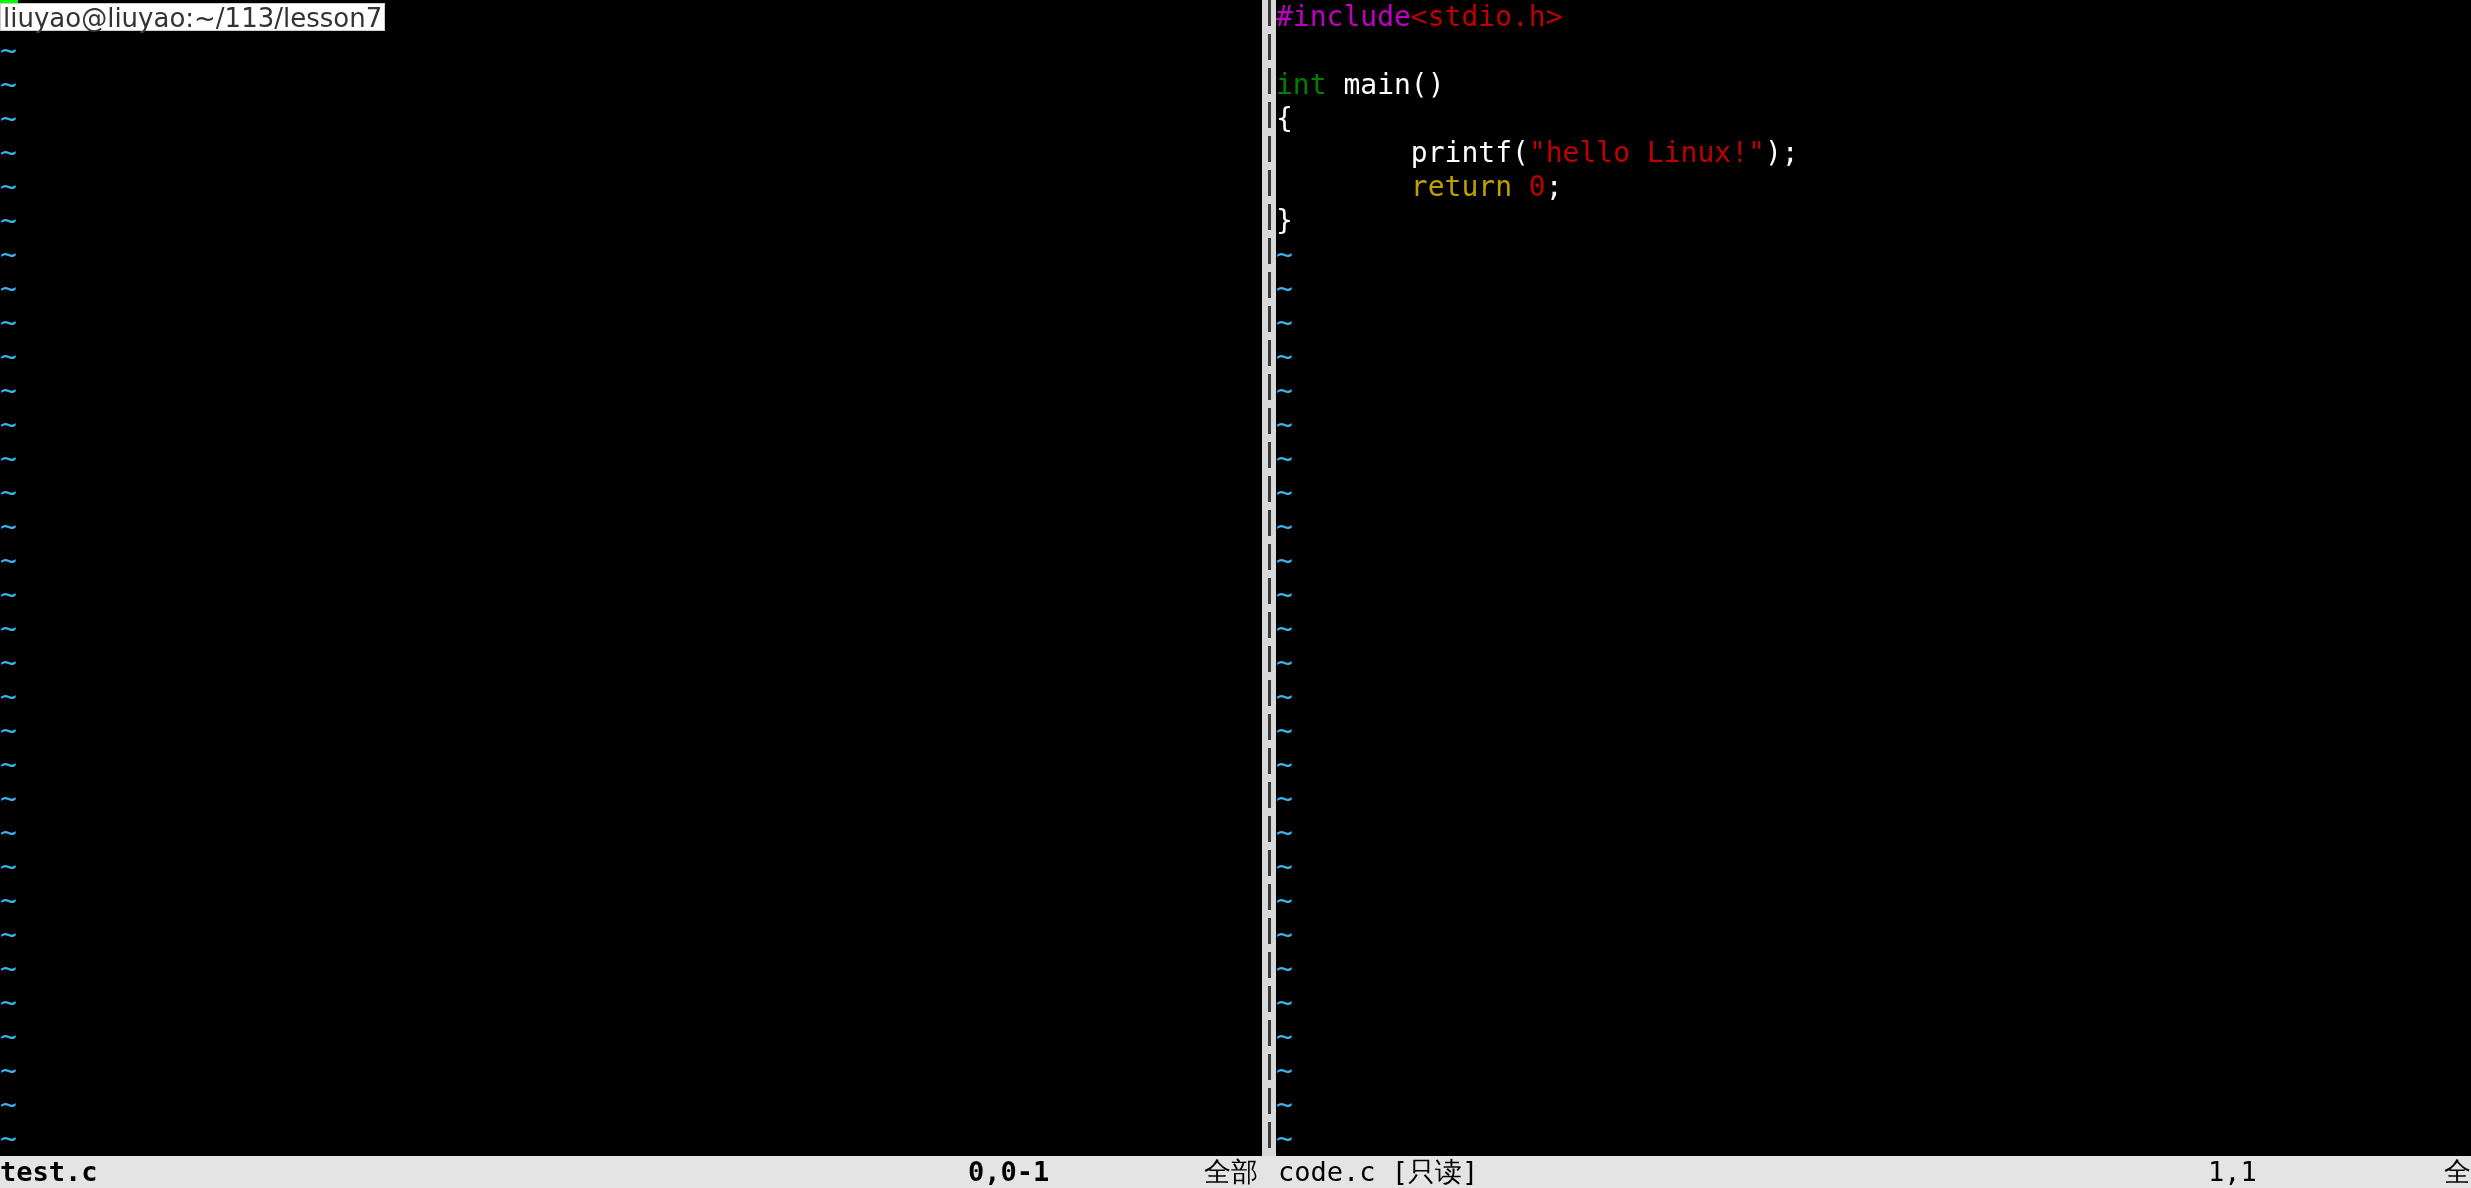 The image size is (2471, 1188). What do you see at coordinates (1419, 17) in the screenshot?
I see `code-line: #include<stdio.h>` at bounding box center [1419, 17].